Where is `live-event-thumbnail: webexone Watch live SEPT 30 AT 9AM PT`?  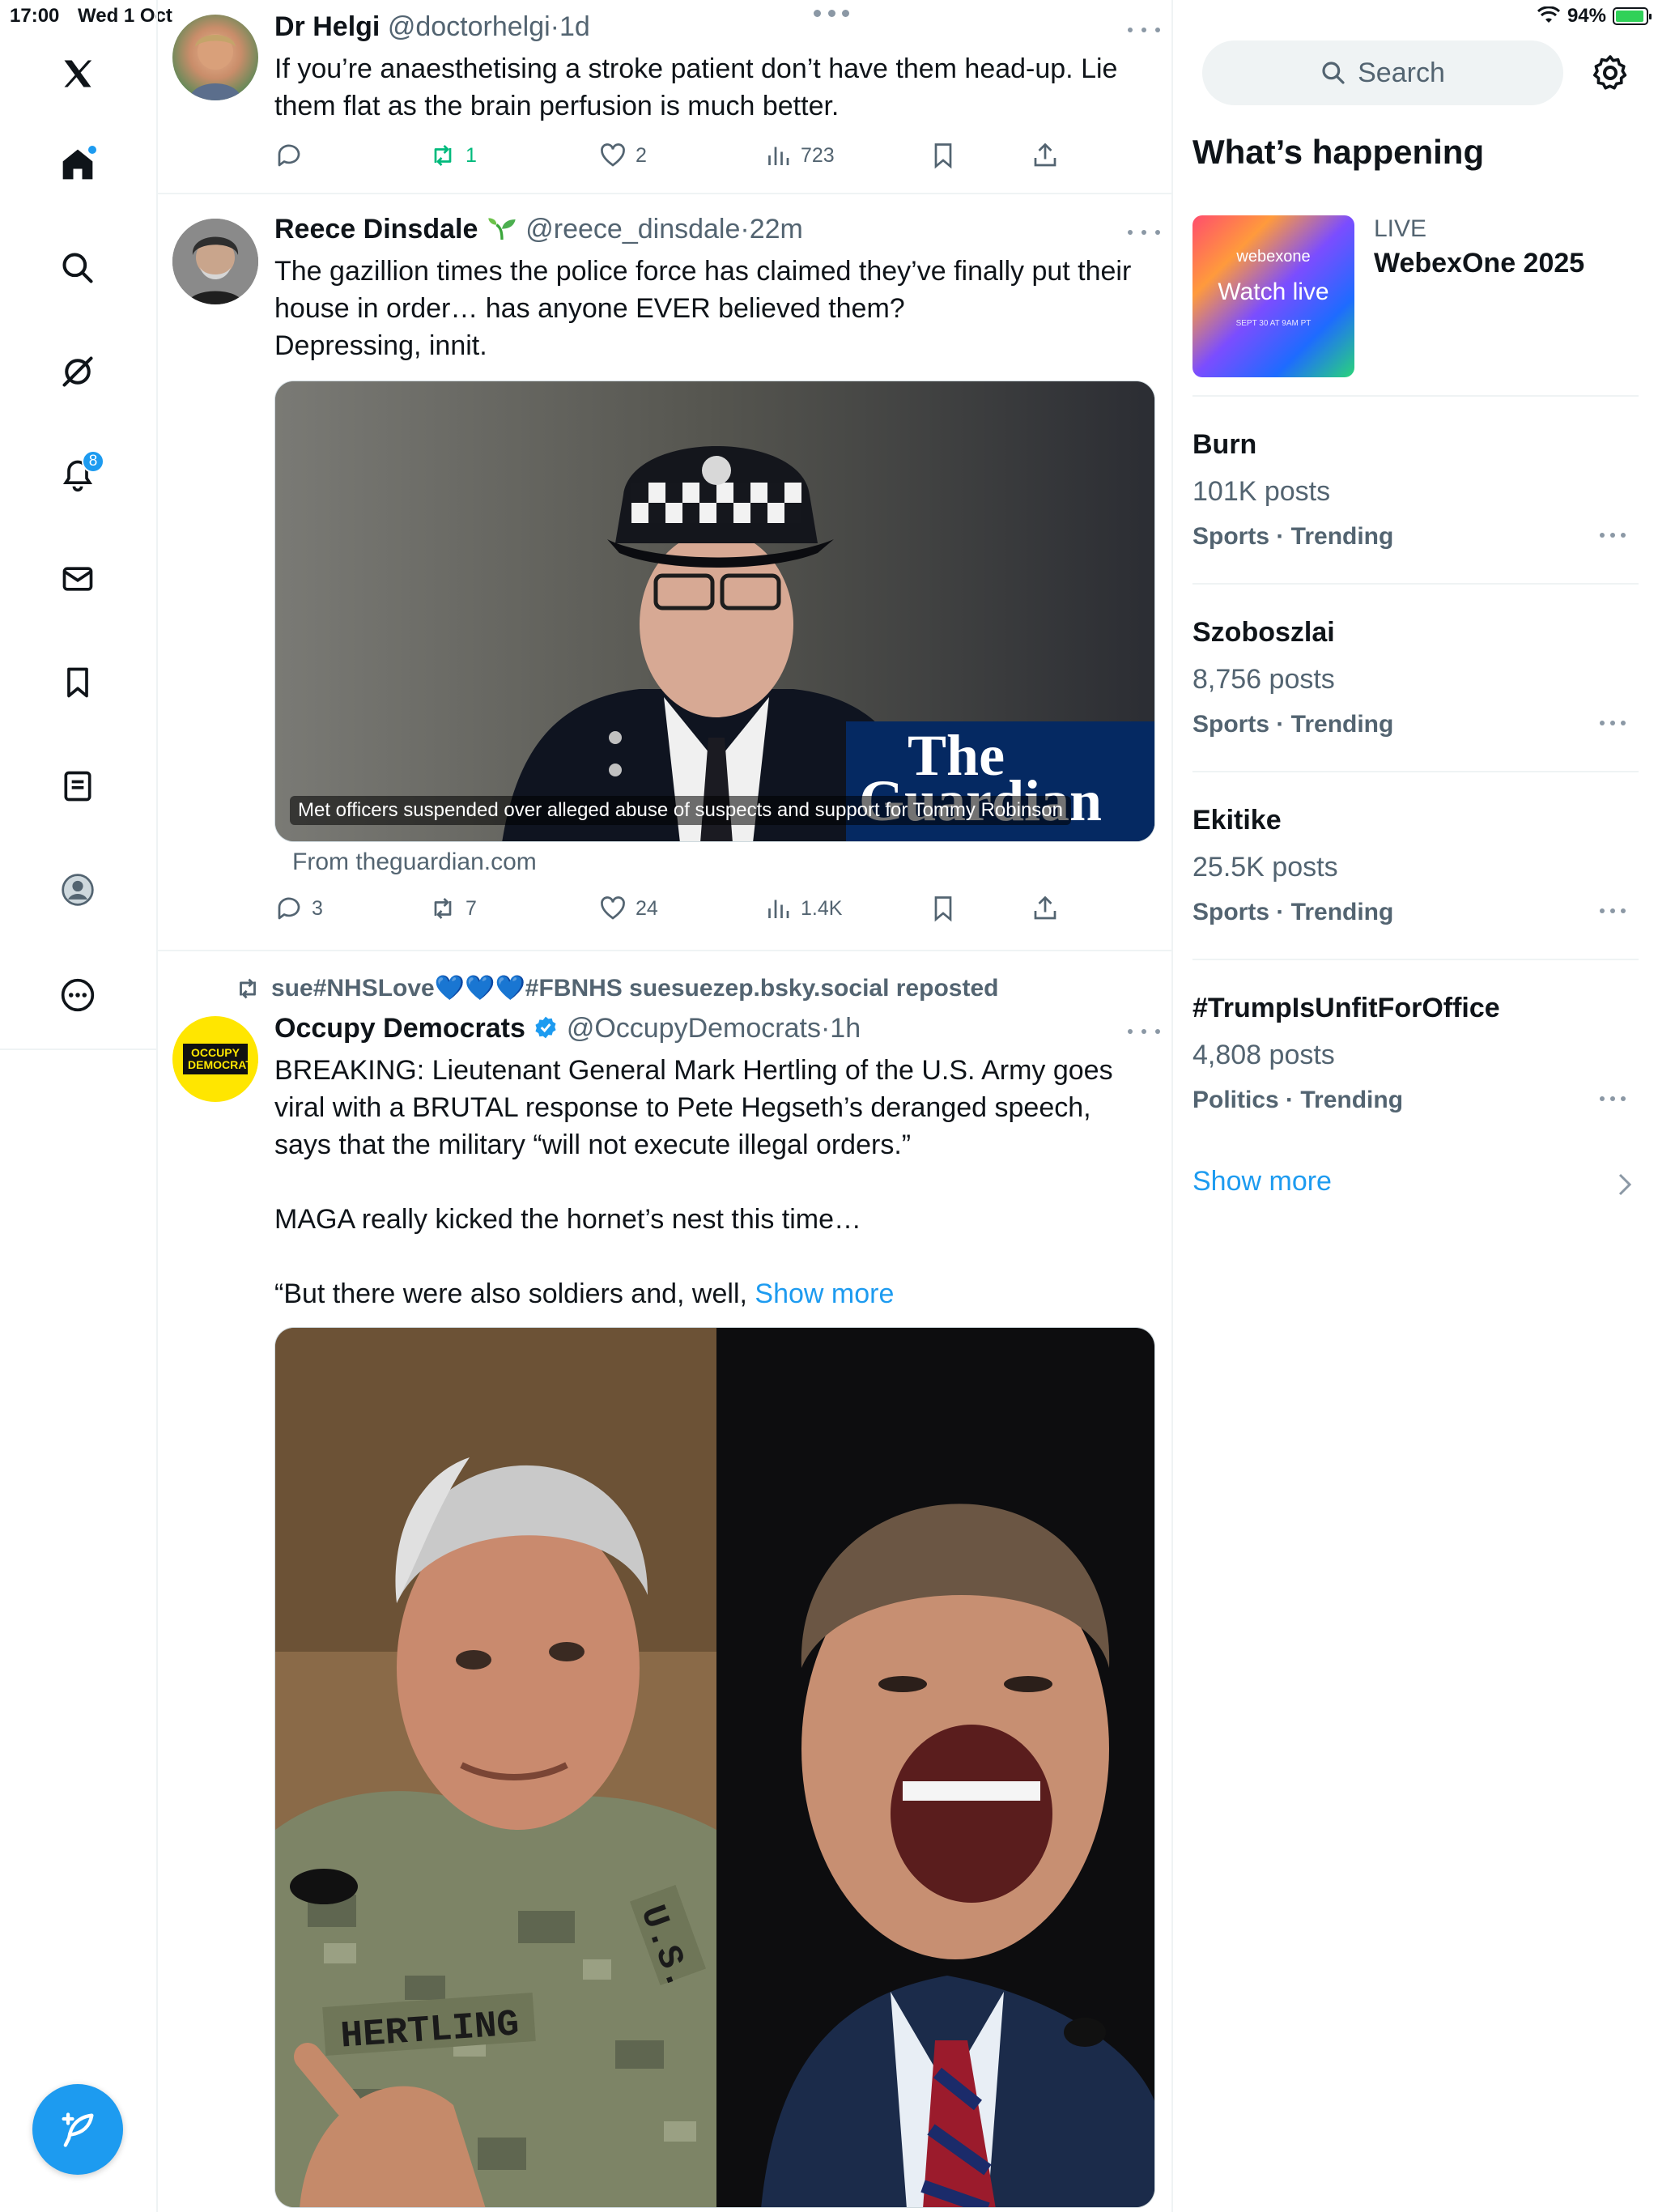
live-event-thumbnail: webexone Watch live SEPT 30 AT 9AM PT is located at coordinates (1273, 296).